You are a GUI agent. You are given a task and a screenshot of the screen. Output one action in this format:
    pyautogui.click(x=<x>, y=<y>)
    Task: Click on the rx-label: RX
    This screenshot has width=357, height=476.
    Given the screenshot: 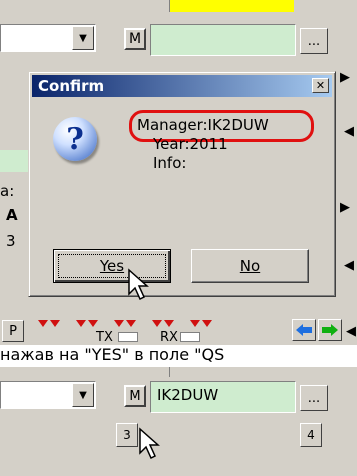 What is the action you would take?
    pyautogui.click(x=169, y=337)
    